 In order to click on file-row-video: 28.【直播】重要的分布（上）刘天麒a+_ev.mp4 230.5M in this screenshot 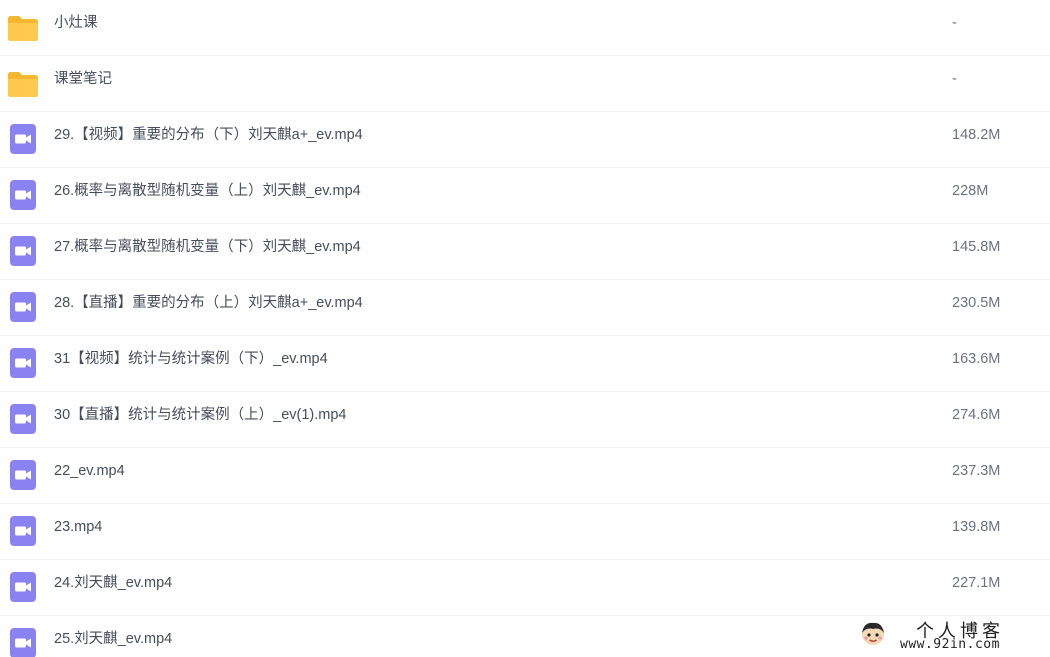, I will do `click(525, 308)`.